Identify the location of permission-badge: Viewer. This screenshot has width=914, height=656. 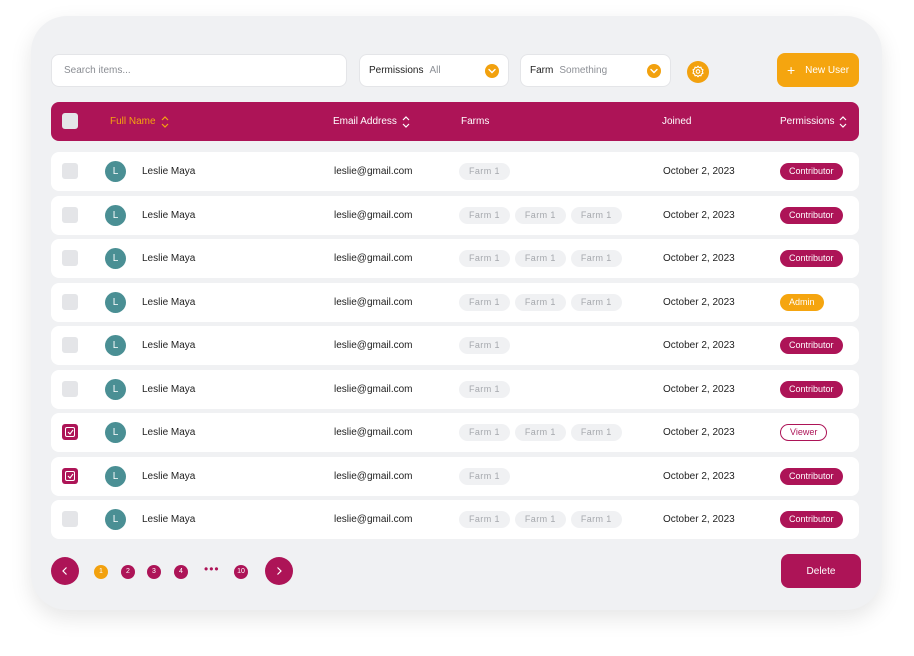
(804, 432).